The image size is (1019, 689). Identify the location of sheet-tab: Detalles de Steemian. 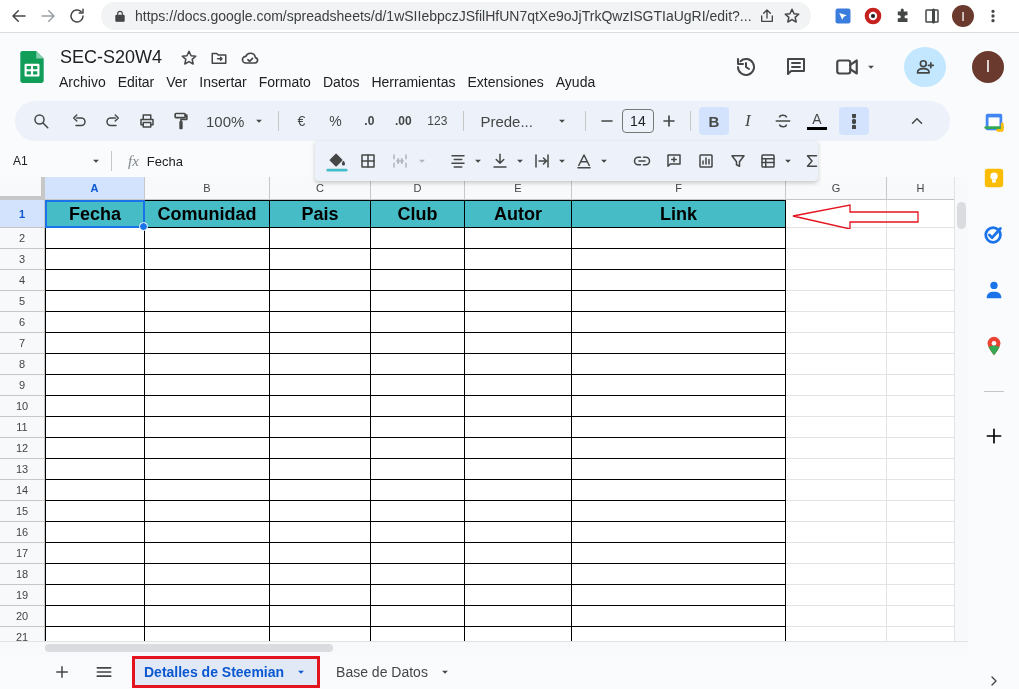
(226, 672).